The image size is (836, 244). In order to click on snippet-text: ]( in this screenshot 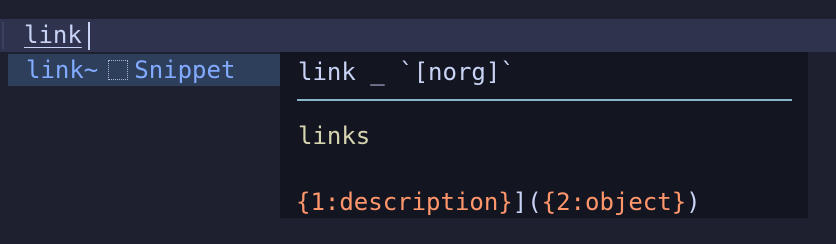, I will do `click(527, 202)`.